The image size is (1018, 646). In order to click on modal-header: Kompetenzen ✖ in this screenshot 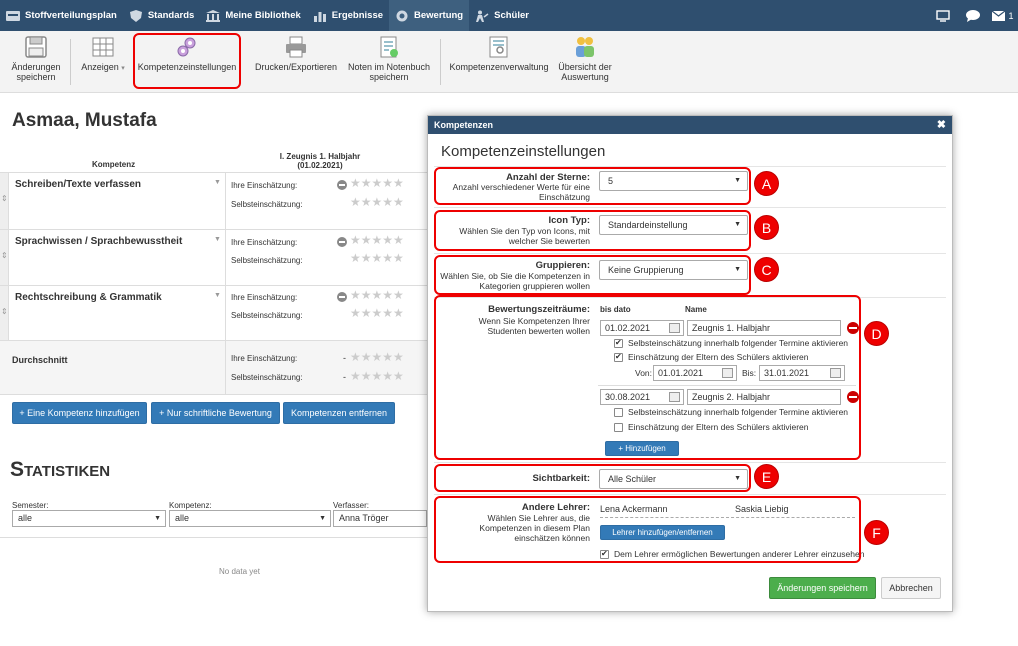, I will do `click(690, 125)`.